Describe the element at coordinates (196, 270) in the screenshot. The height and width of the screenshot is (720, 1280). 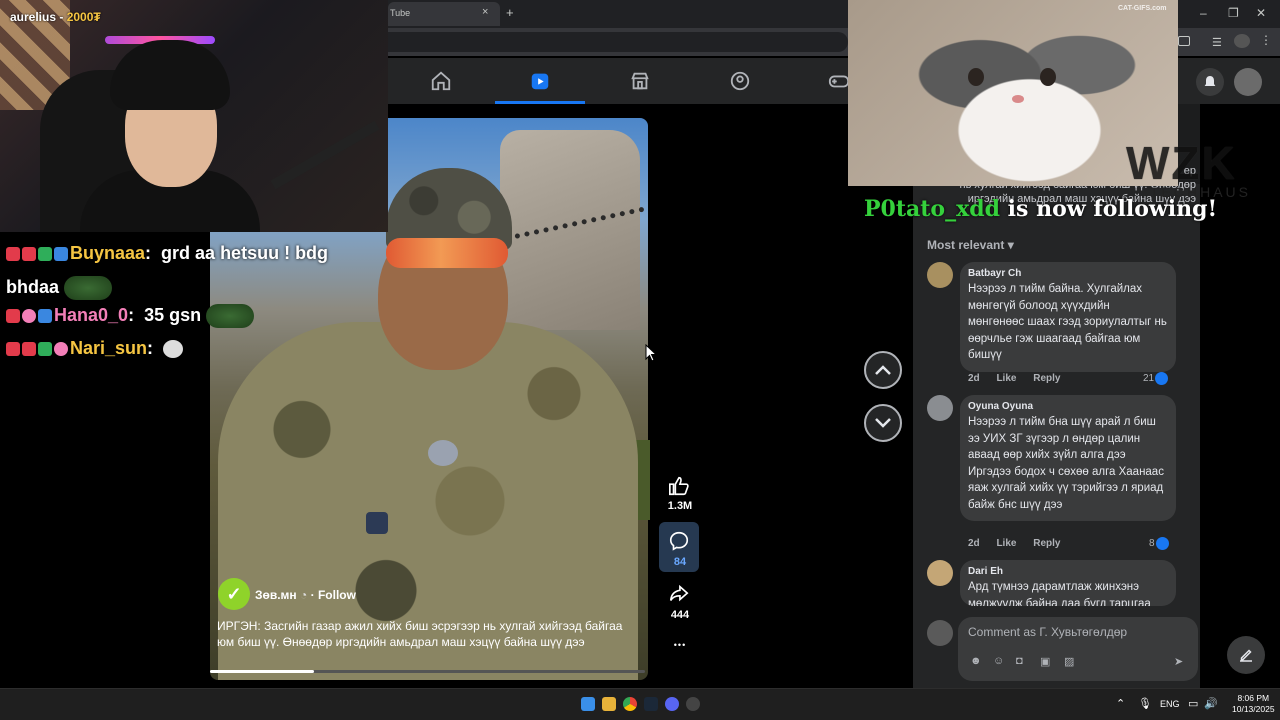
I see `chat-message: Buynaaa: grd aa hetsuu ! bdg bhdaa` at that location.